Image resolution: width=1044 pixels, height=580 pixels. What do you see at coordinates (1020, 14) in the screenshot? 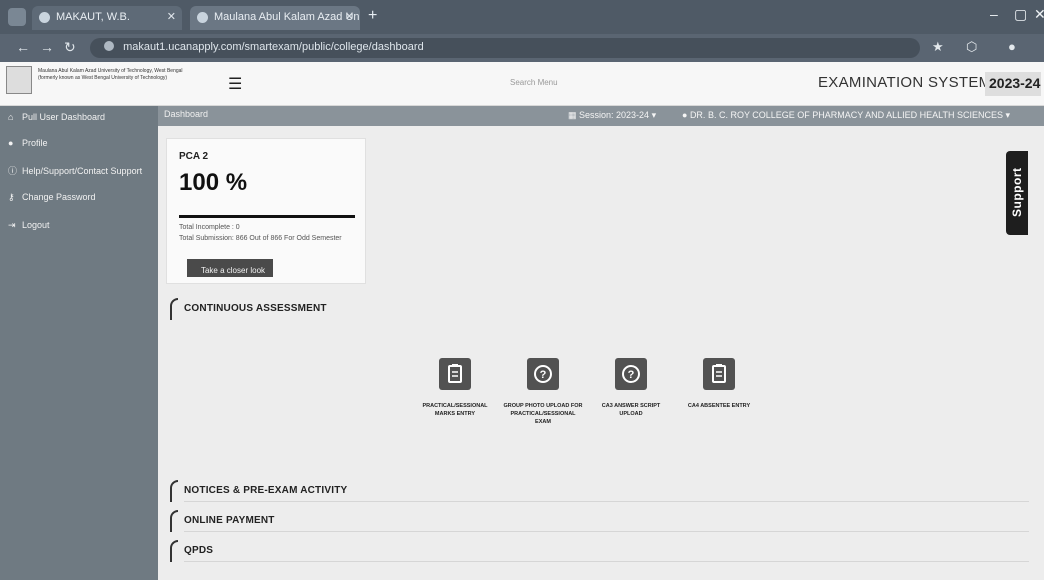
I see `maximize-icon: ▢` at bounding box center [1020, 14].